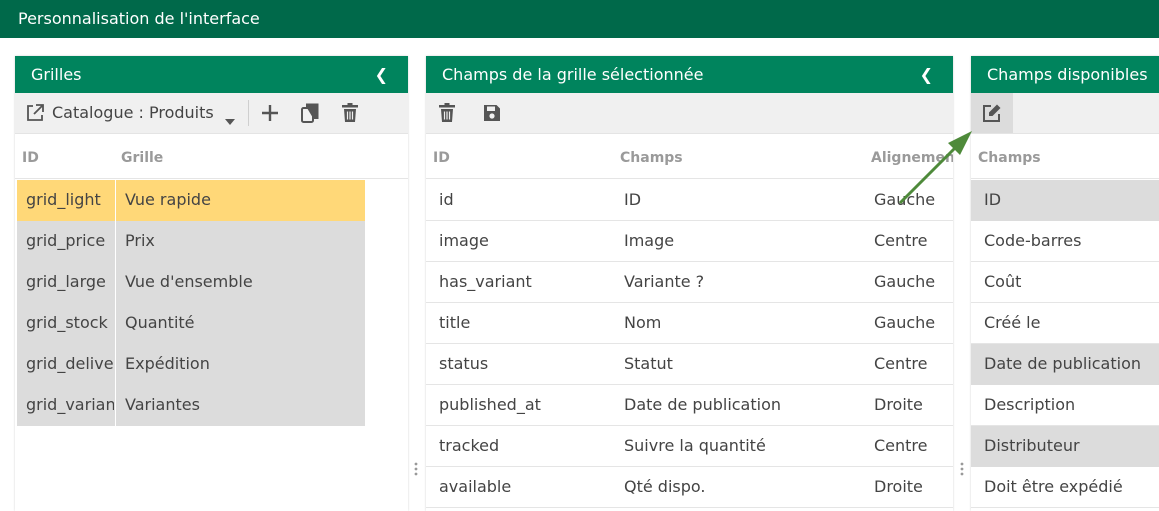 The width and height of the screenshot is (1159, 511). I want to click on grids-table-header: ID Grille, so click(211, 156).